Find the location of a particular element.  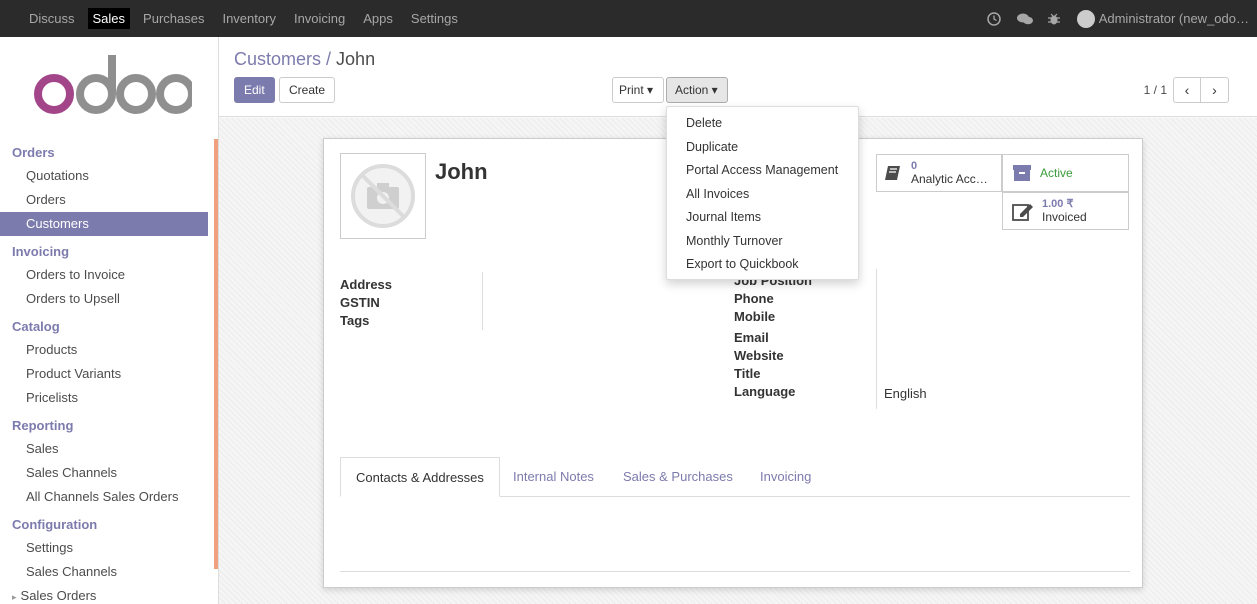

sidebar-item-config-sales-channels: Sales Channels is located at coordinates (104, 572).